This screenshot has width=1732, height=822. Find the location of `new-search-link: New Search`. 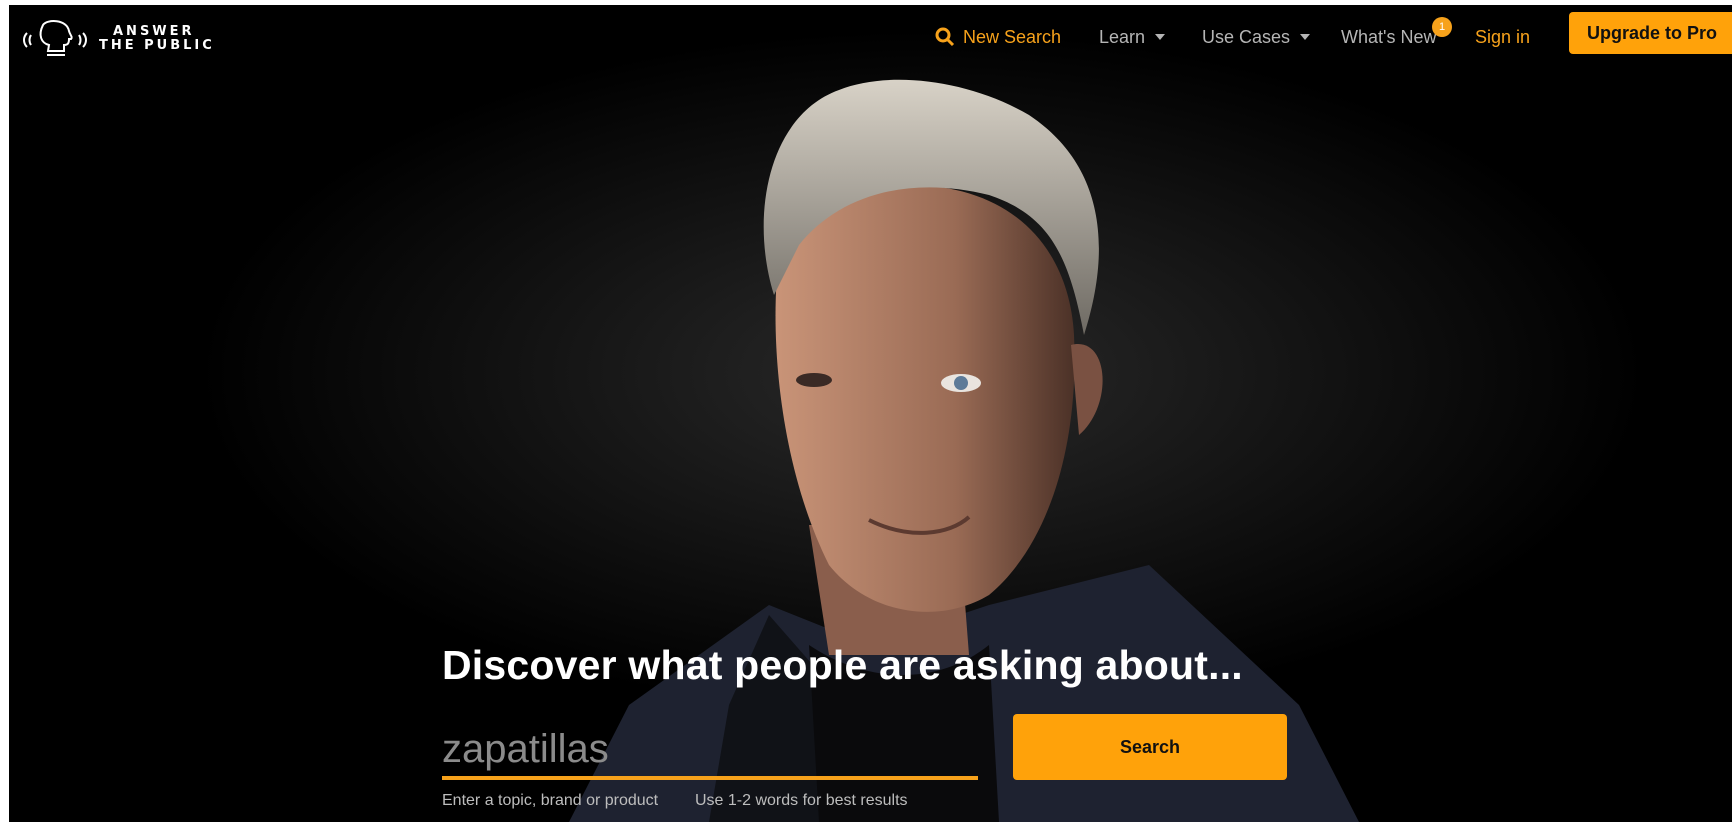

new-search-link: New Search is located at coordinates (998, 37).